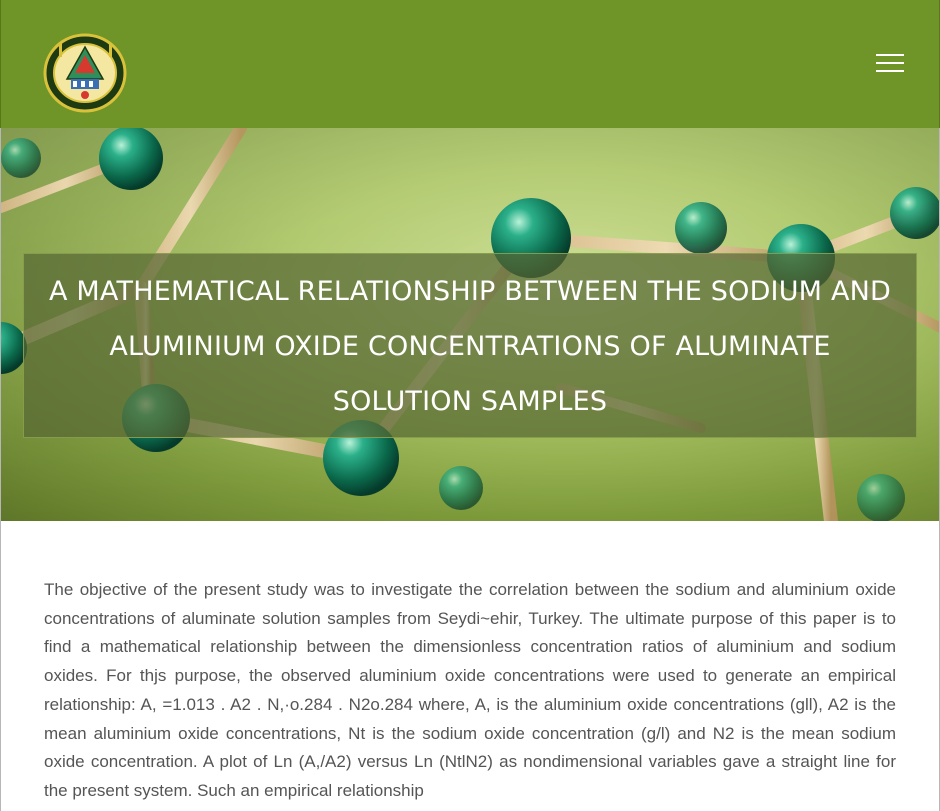 The image size is (940, 811). I want to click on society-logo, so click(85, 73).